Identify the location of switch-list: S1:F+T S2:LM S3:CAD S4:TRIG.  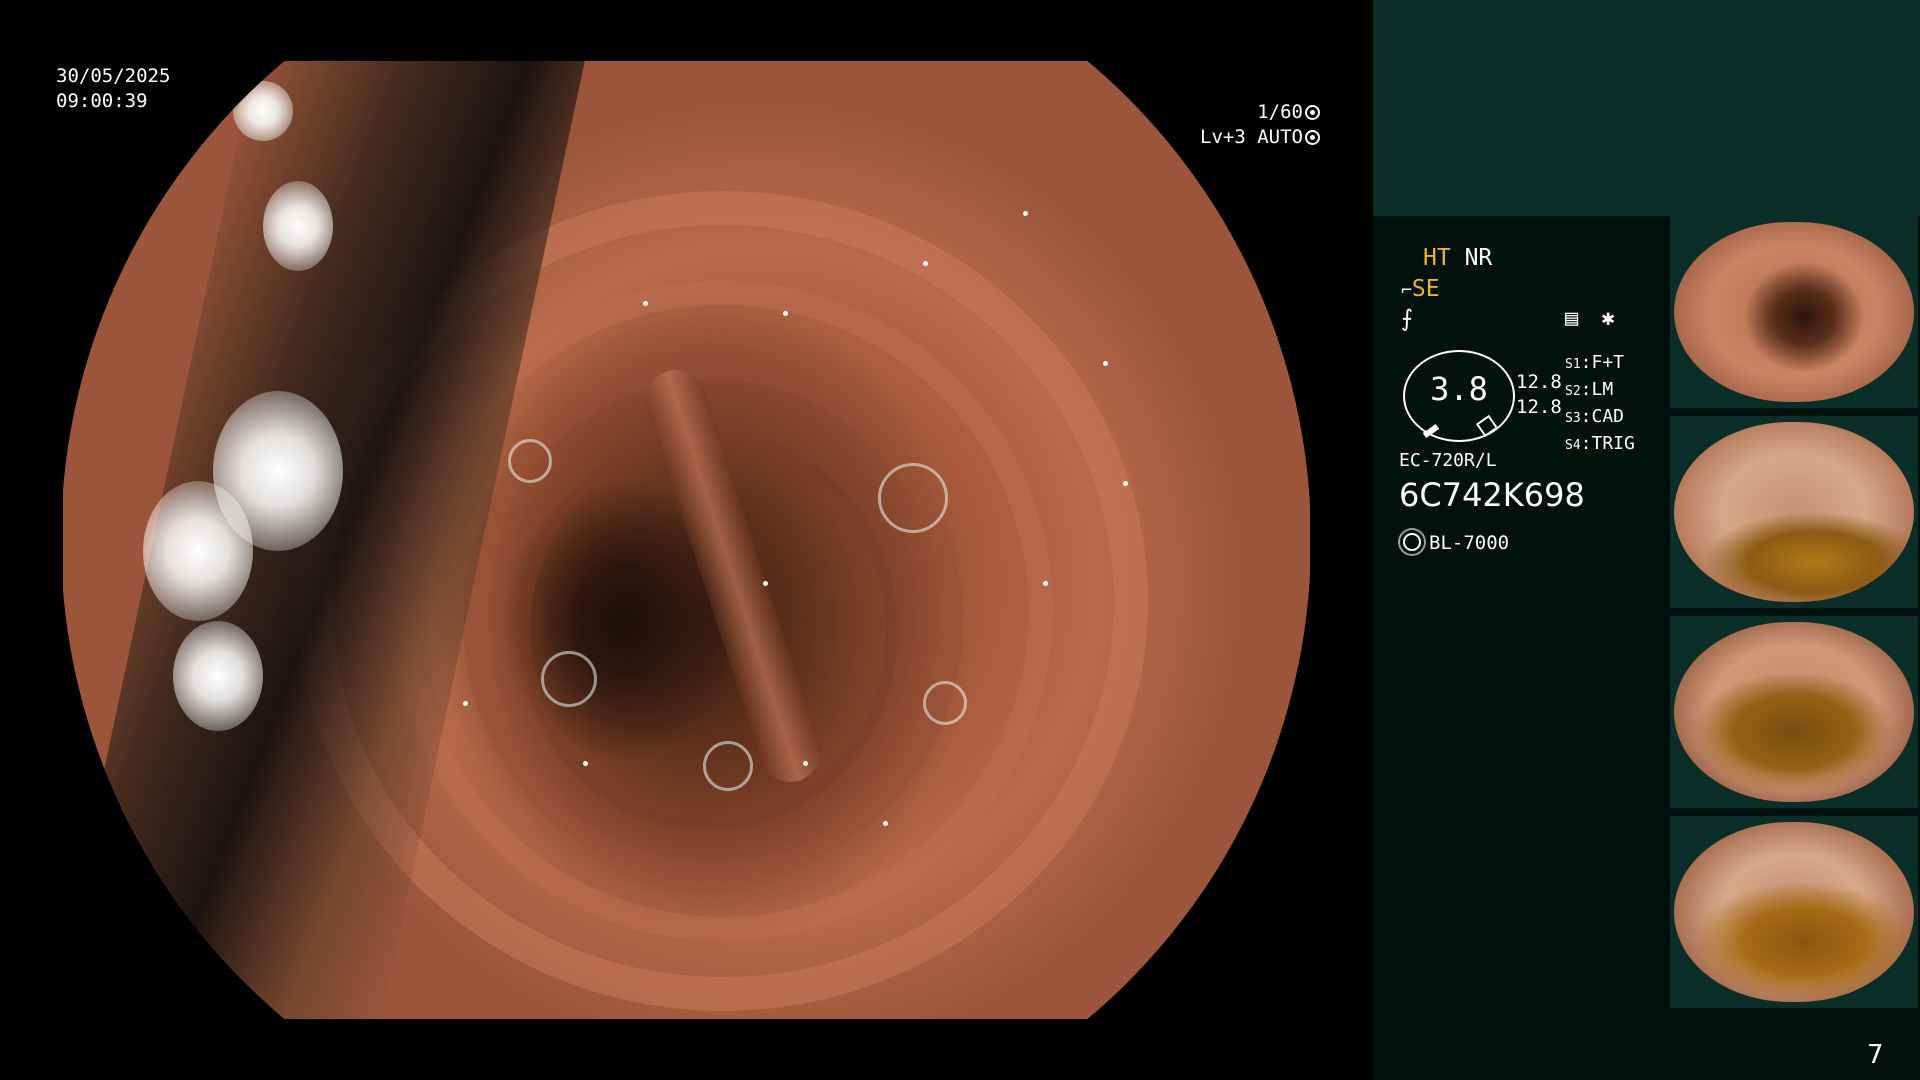
(1600, 404).